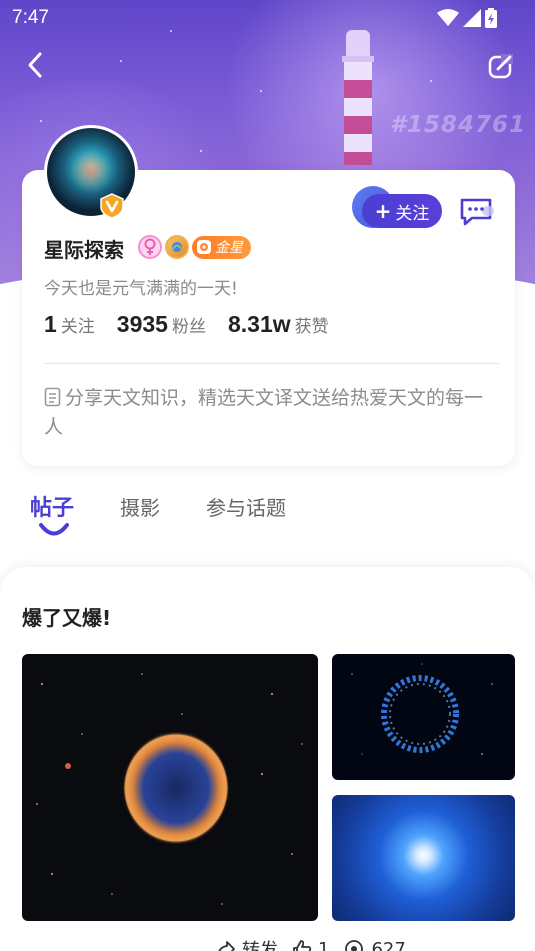  Describe the element at coordinates (448, 17) in the screenshot. I see `wifi-icon` at that location.